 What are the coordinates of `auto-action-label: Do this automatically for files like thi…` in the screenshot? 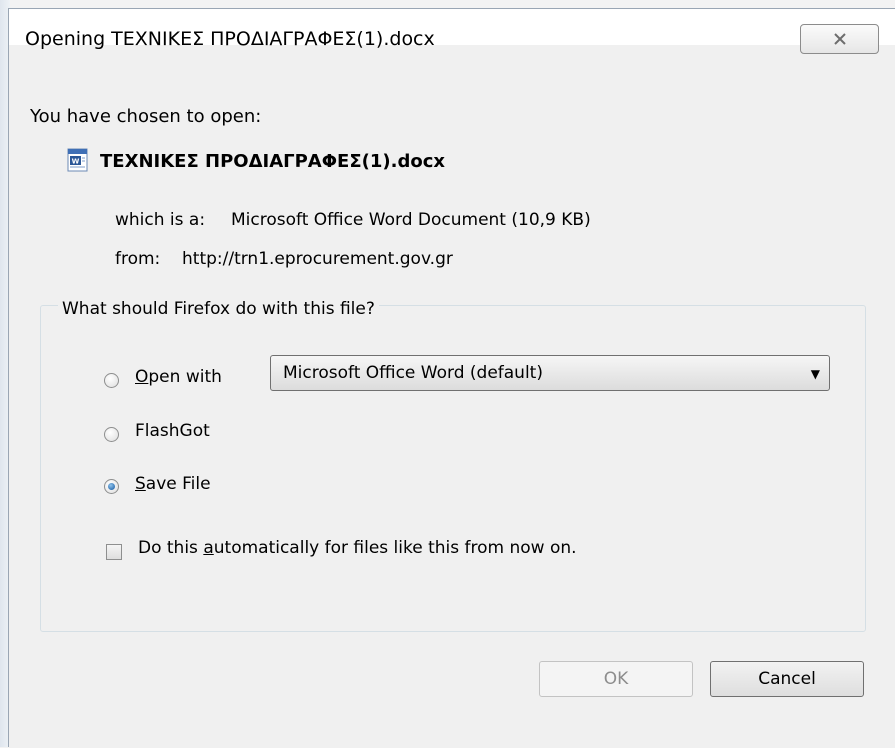 It's located at (357, 548).